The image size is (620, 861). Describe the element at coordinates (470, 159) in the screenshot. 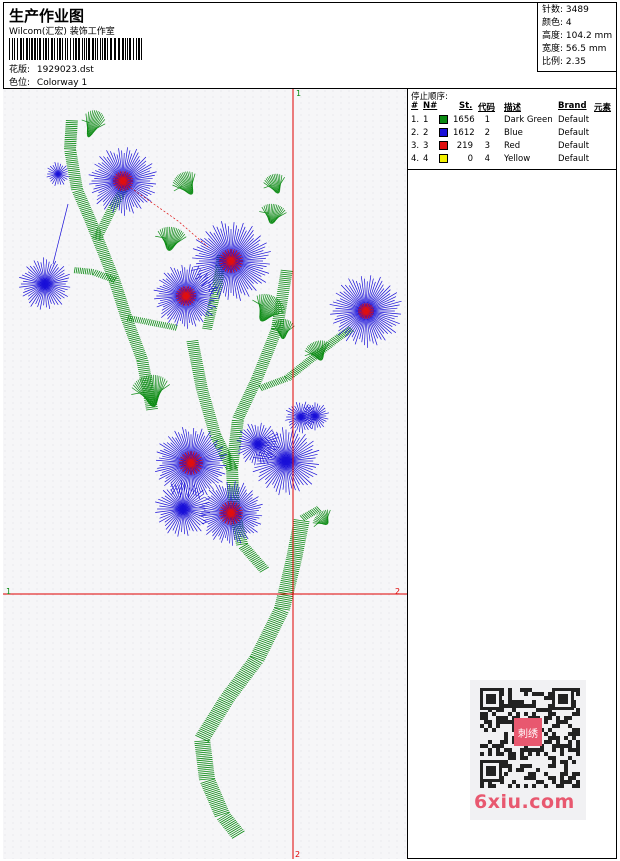

I see `row-stitches: 0` at that location.